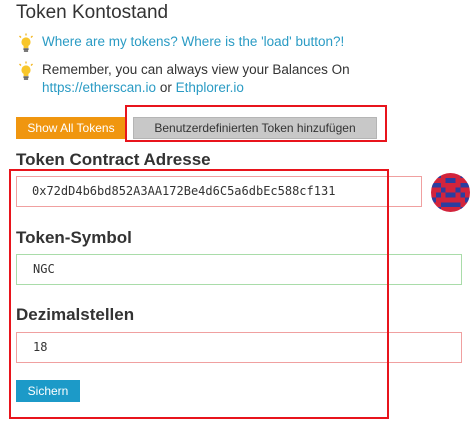 This screenshot has height=431, width=476. What do you see at coordinates (71, 128) in the screenshot?
I see `show-all-tokens-button: Show All Tokens` at bounding box center [71, 128].